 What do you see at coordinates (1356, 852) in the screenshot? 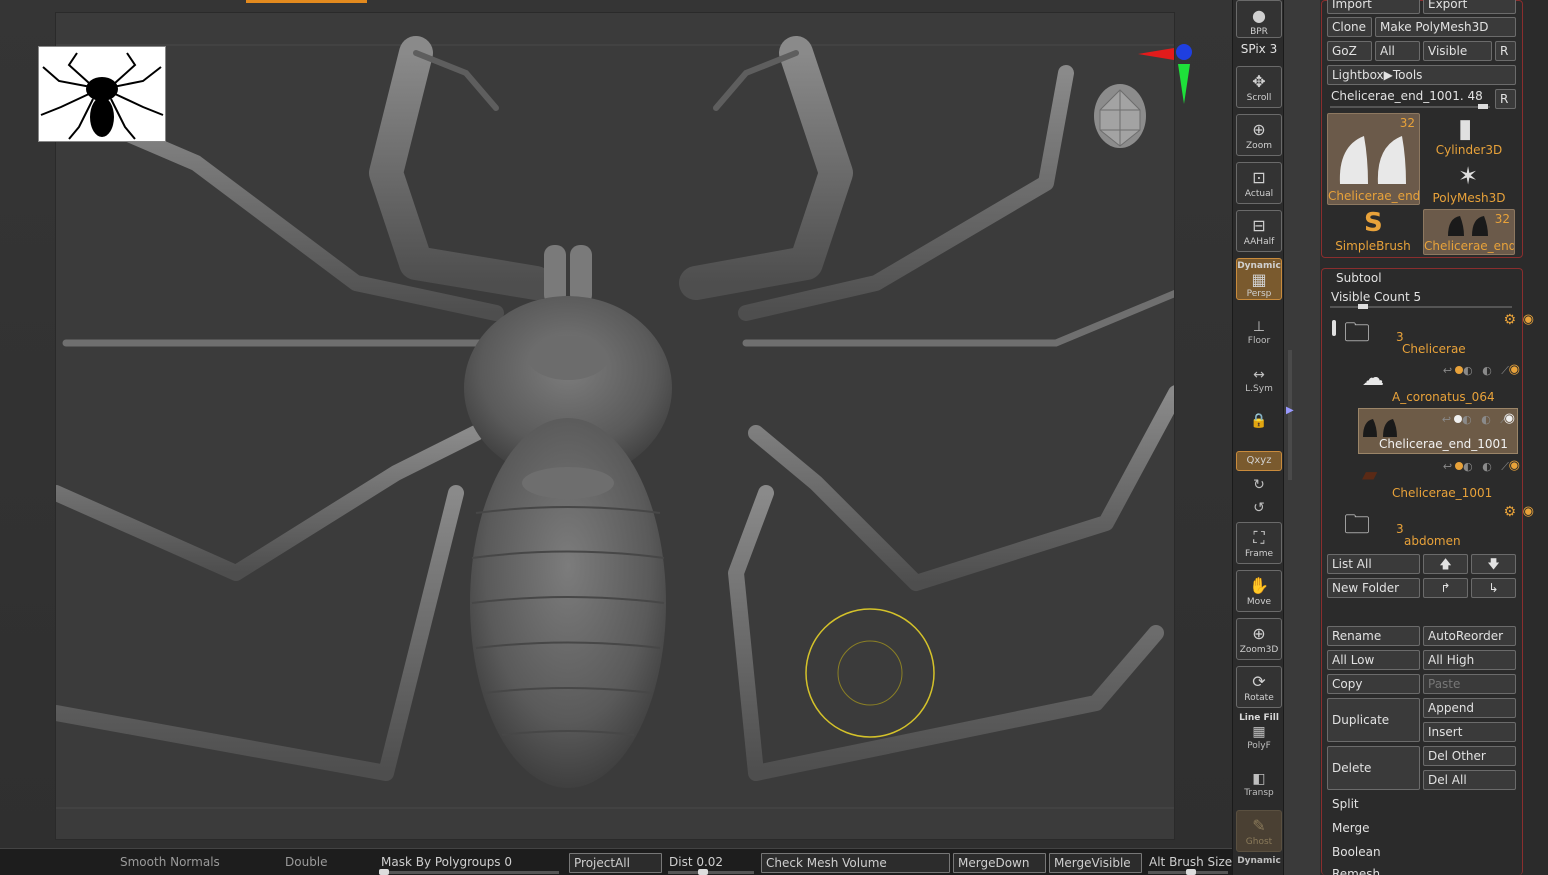
I see `boolean-section-header: Boolean` at bounding box center [1356, 852].